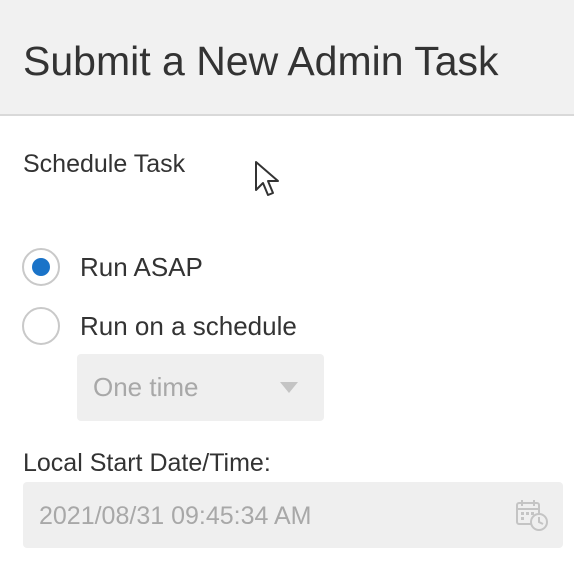 This screenshot has width=574, height=581. I want to click on start-datetime-label: Local Start Date/Time:, so click(147, 463).